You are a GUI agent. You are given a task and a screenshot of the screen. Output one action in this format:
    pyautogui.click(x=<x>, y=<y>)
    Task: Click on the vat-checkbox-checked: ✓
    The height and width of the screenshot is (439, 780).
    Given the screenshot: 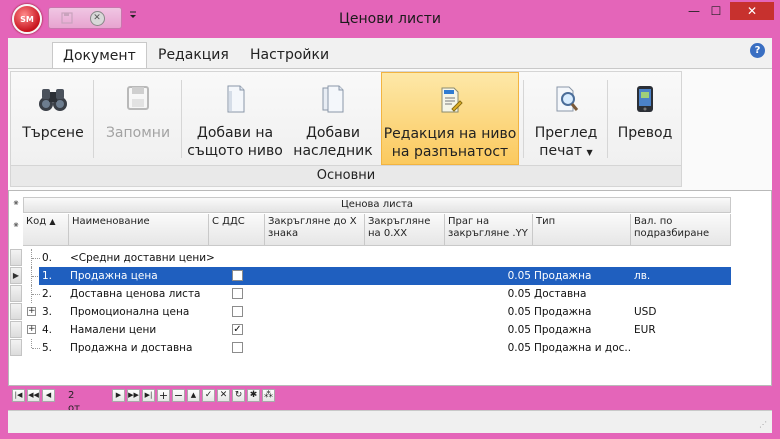 What is the action you would take?
    pyautogui.click(x=237, y=329)
    